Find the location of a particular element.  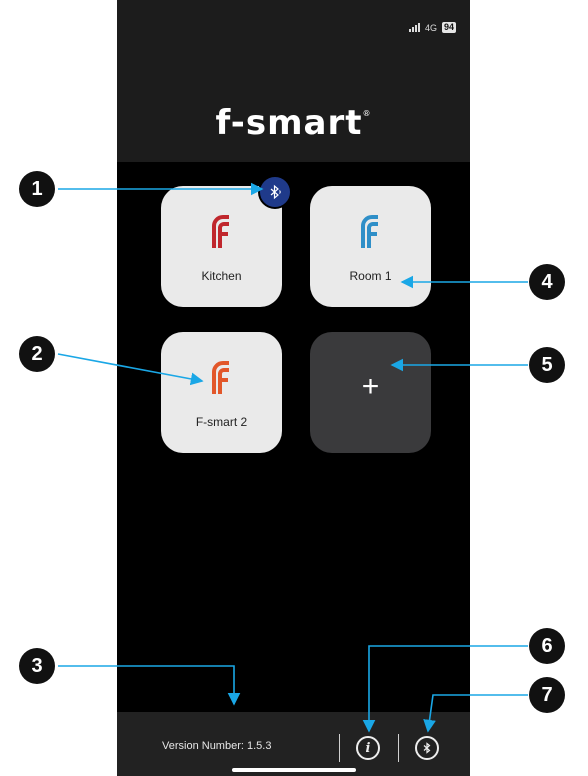

annotation-marker-5: 5 is located at coordinates (547, 365).